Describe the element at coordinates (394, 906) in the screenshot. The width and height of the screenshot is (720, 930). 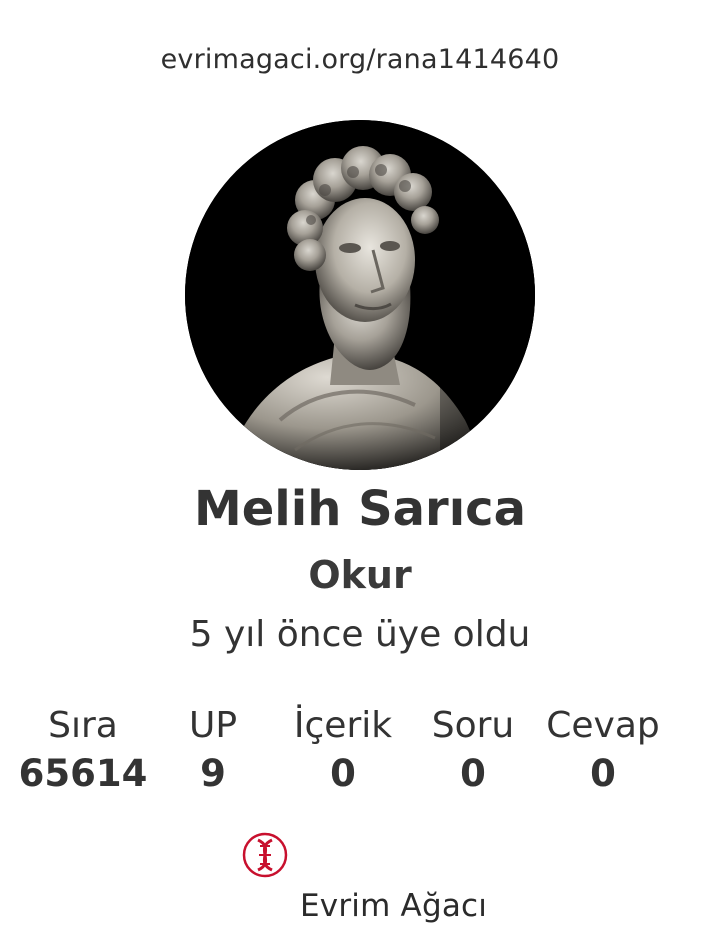
I see `brand-name: Evrim Ağacı` at that location.